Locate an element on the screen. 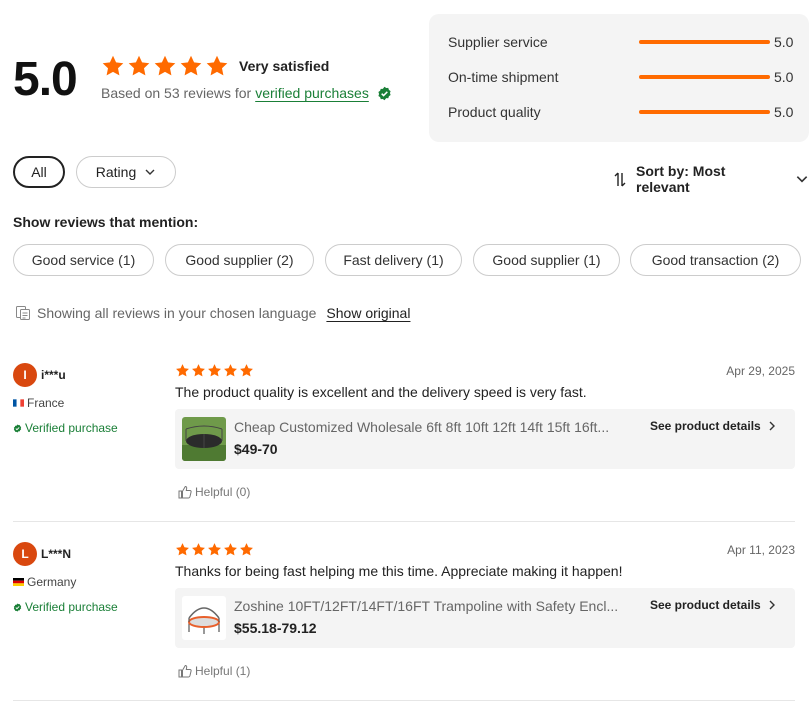 The width and height of the screenshot is (809, 701). reviewer-country: France is located at coordinates (38, 403).